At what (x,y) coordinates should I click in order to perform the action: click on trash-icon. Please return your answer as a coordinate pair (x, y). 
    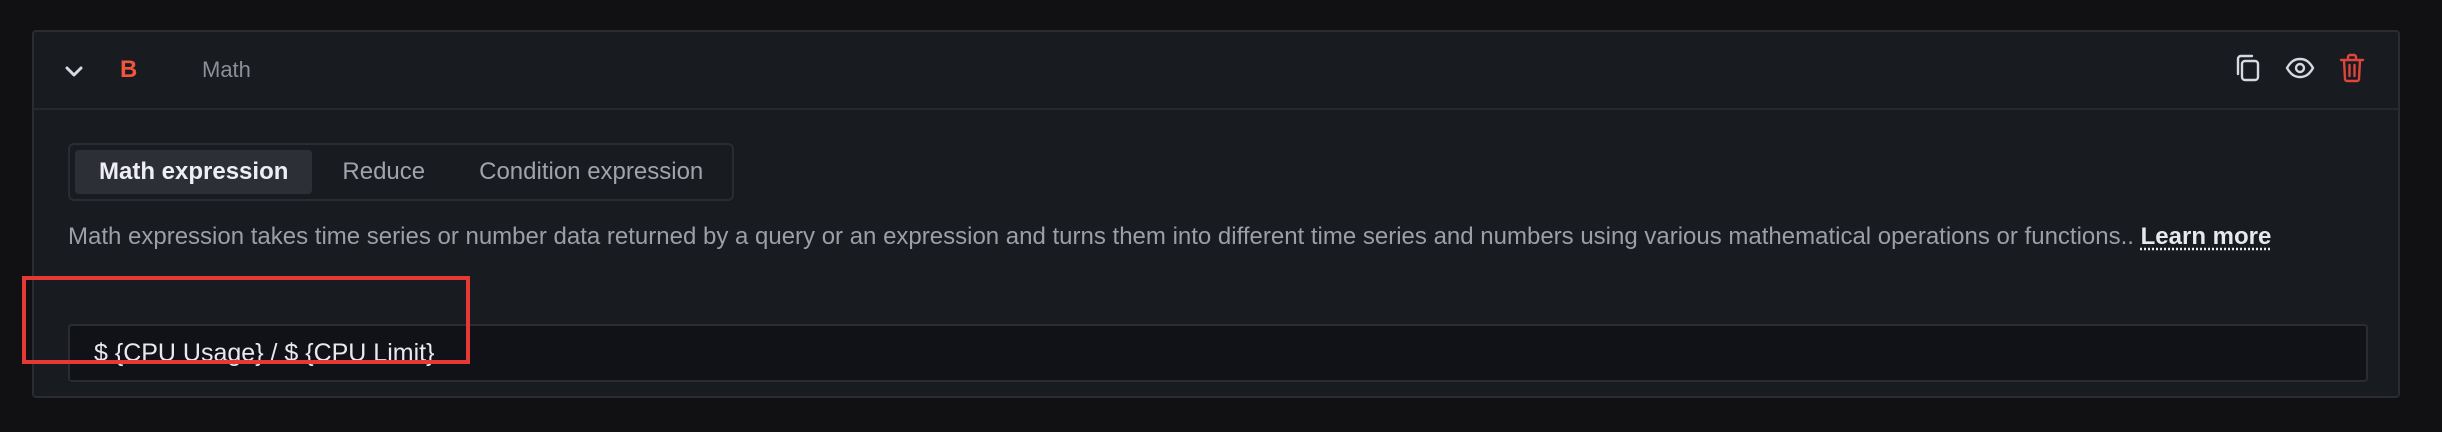
    Looking at the image, I should click on (2352, 70).